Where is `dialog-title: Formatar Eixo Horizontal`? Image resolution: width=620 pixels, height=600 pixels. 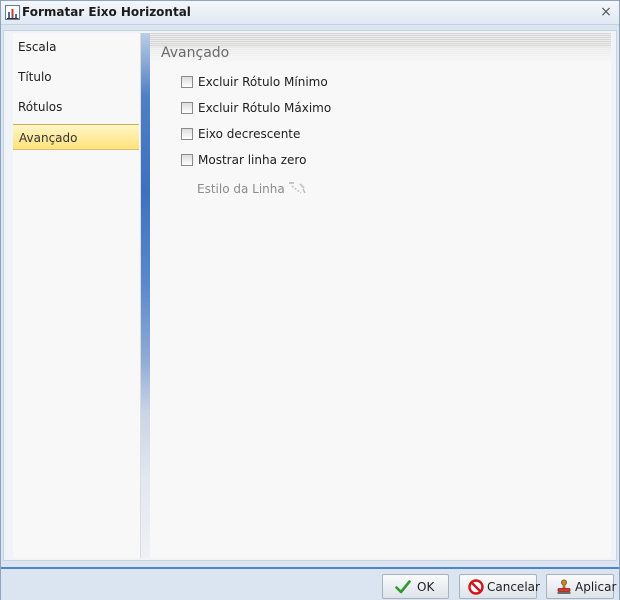 dialog-title: Formatar Eixo Horizontal is located at coordinates (106, 12).